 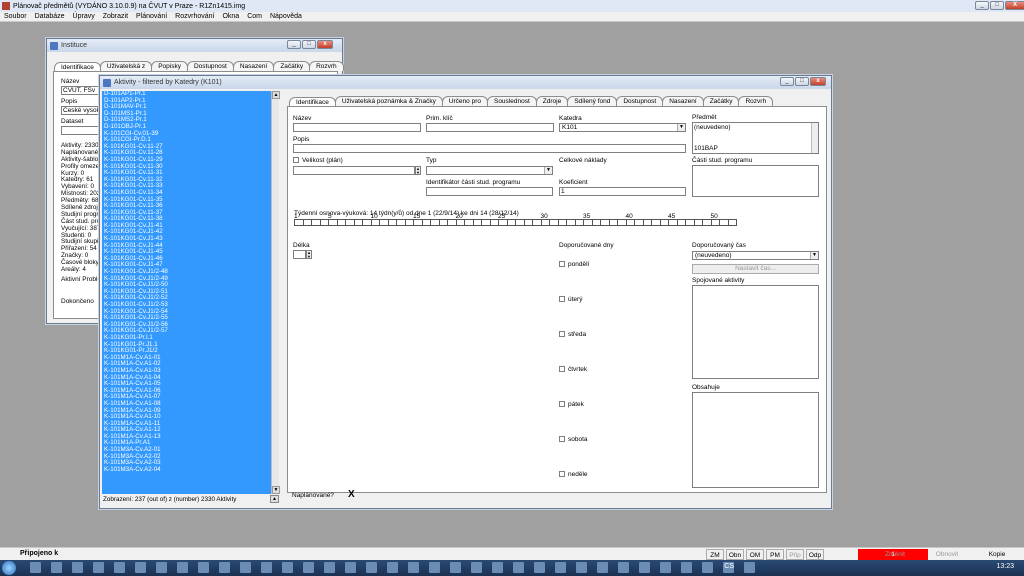 I want to click on velikost-checkbox, so click(x=296, y=160).